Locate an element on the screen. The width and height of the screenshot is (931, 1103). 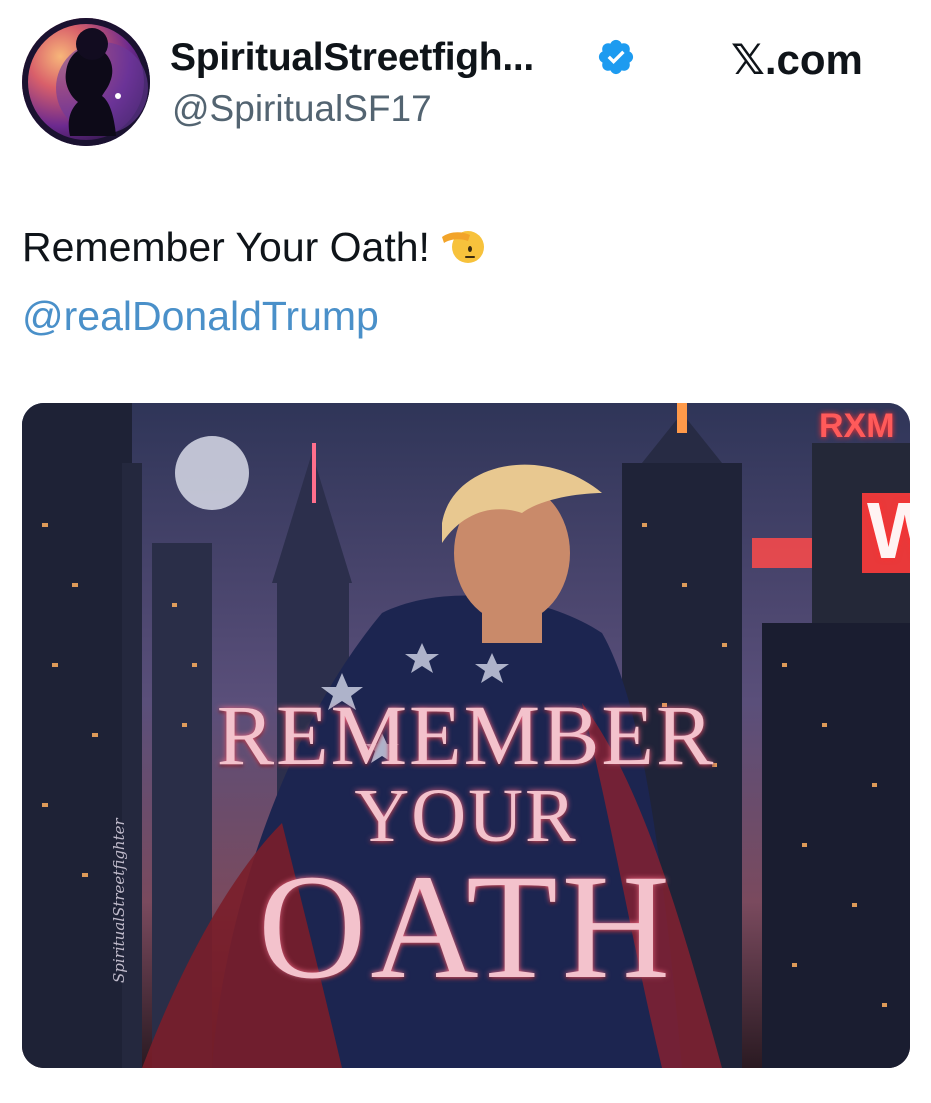
image-title-line3: OATH is located at coordinates (466, 927).